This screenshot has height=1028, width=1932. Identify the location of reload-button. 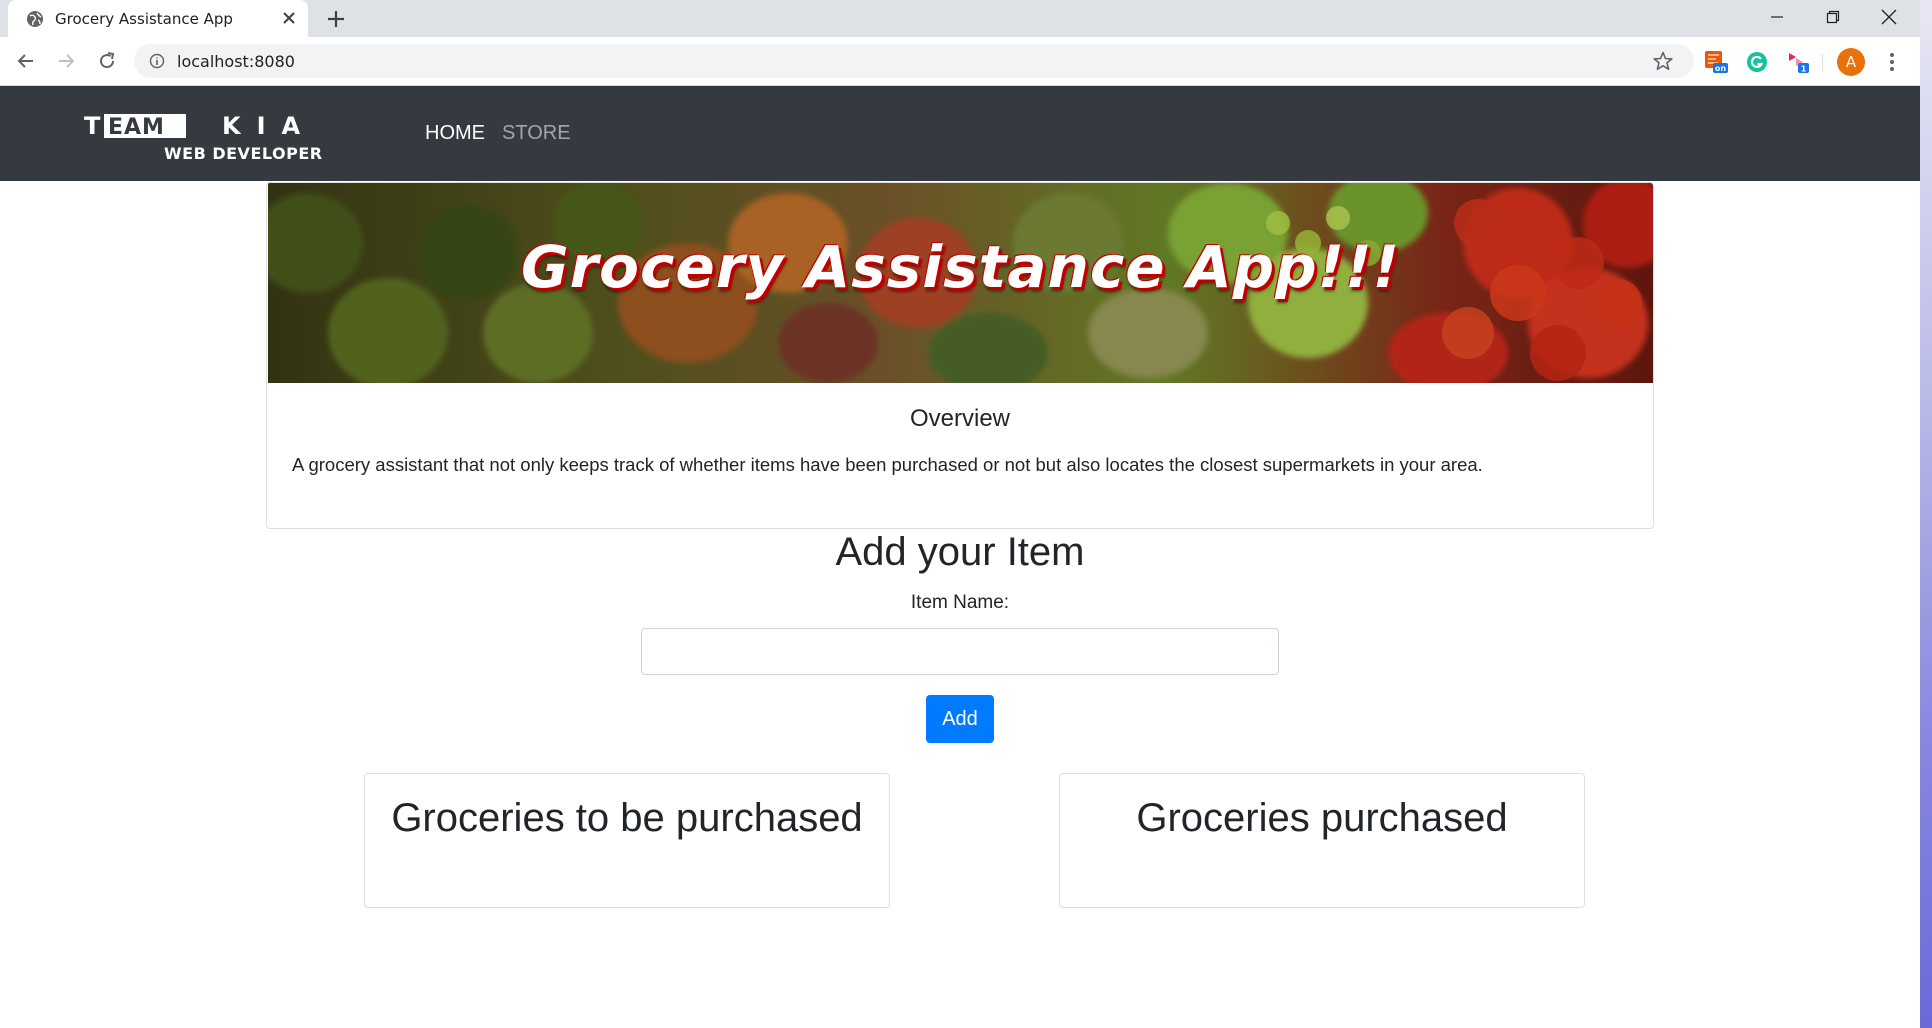
(107, 61).